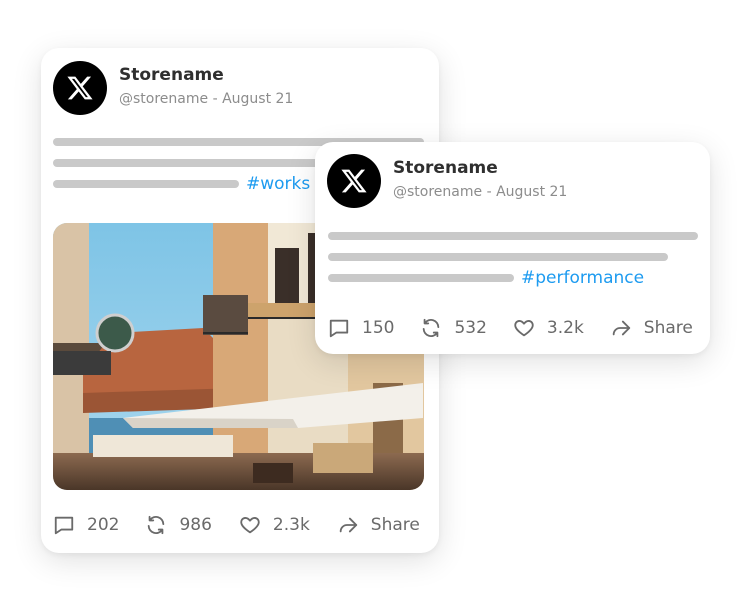  I want to click on like-button: 3.2k, so click(548, 328).